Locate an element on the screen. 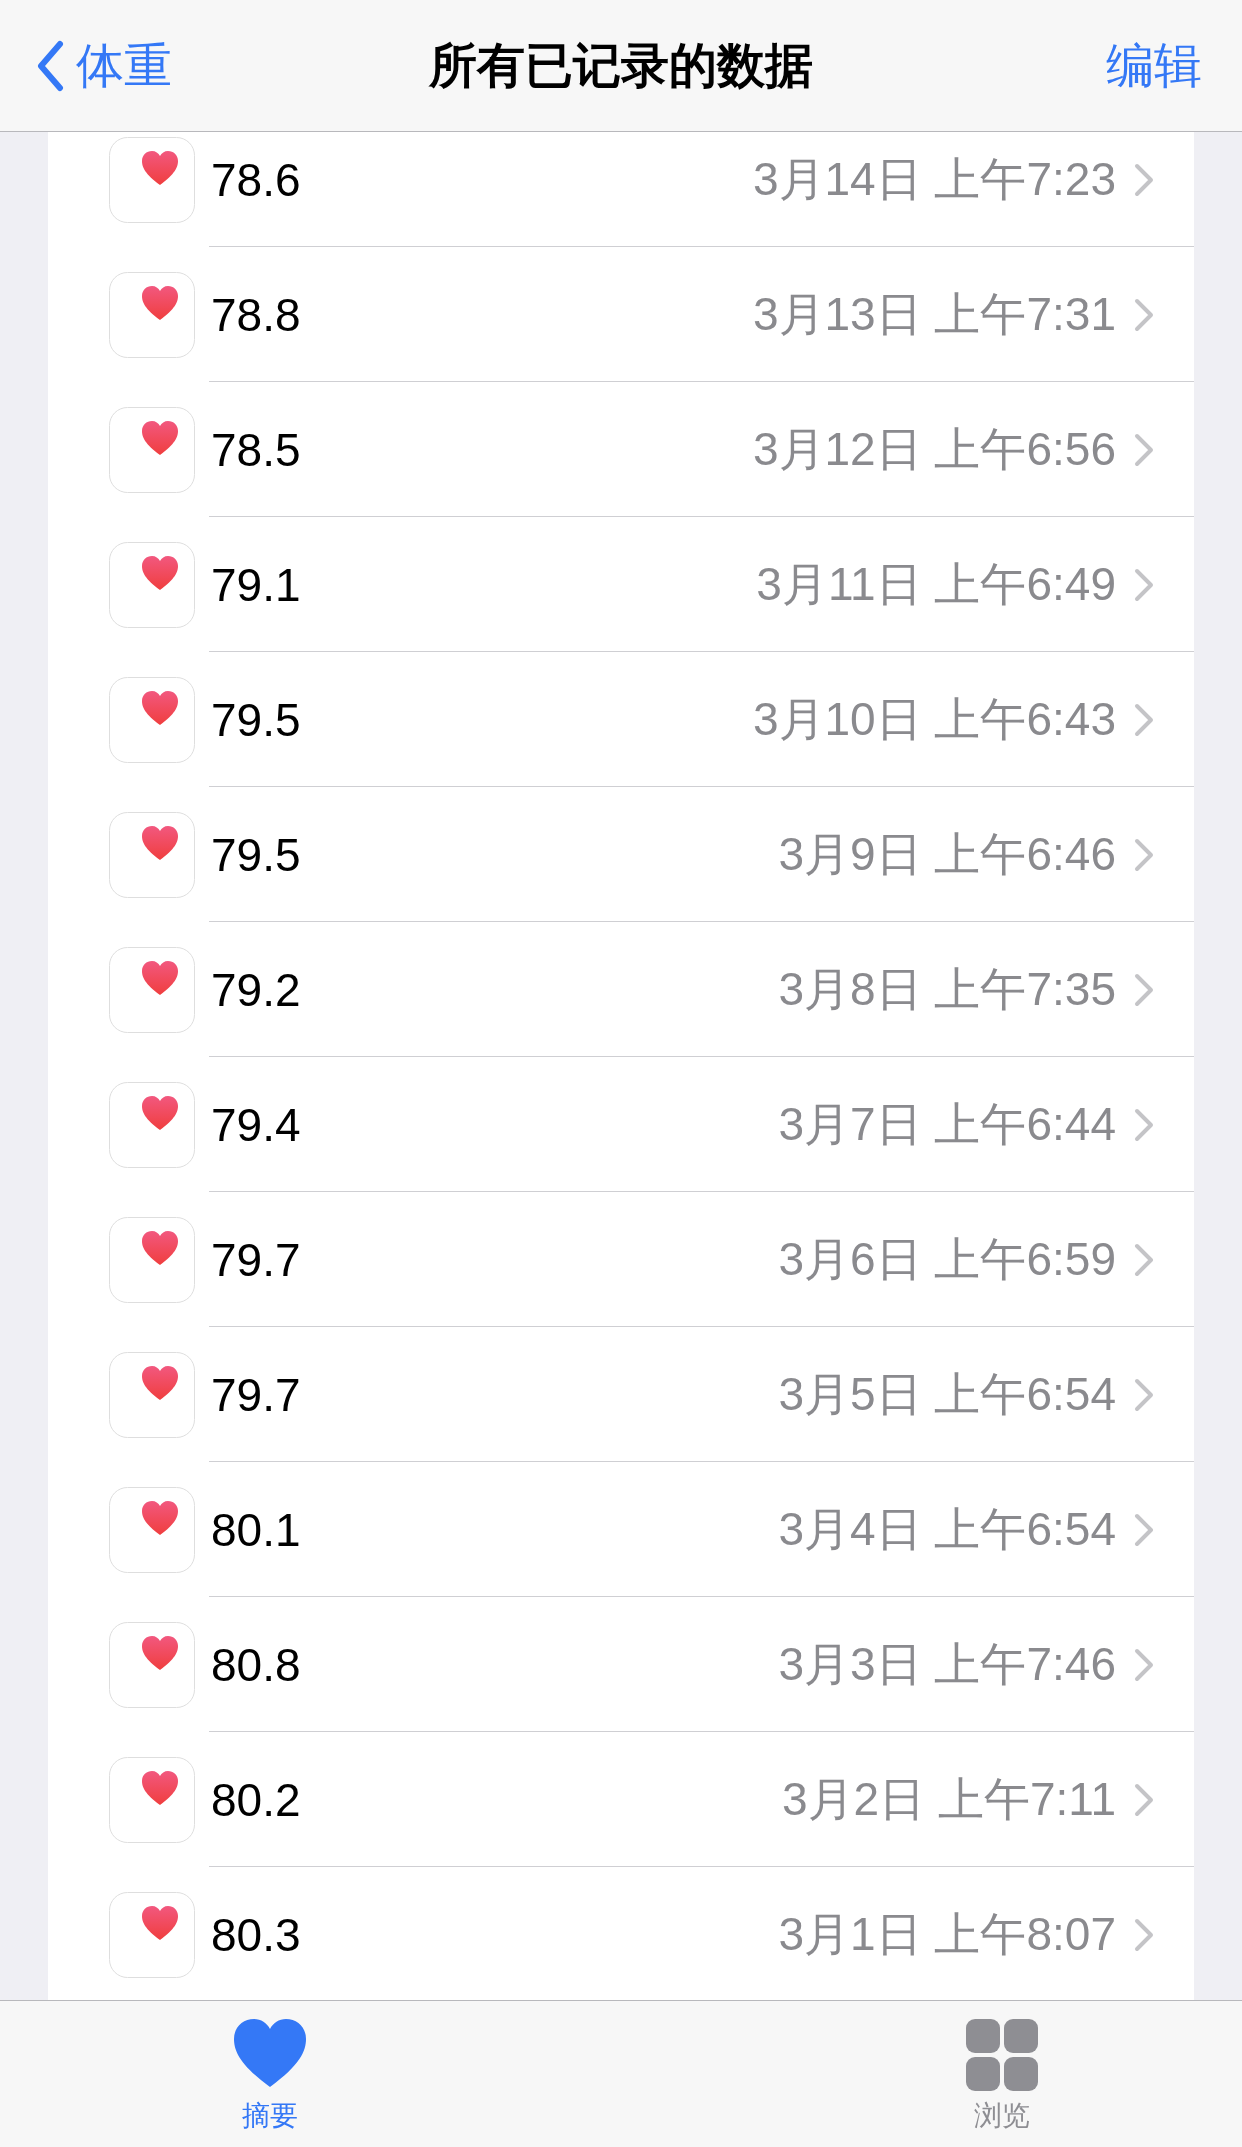 The image size is (1242, 2147). tab-bar-item: 摘要 is located at coordinates (270, 2074).